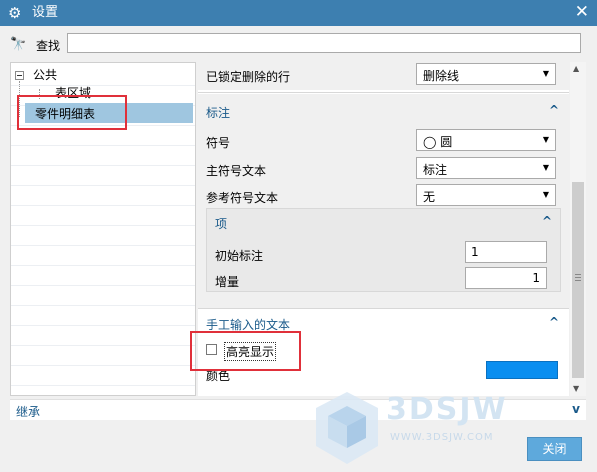  What do you see at coordinates (576, 68) in the screenshot?
I see `scroll-up-icon: ▲` at bounding box center [576, 68].